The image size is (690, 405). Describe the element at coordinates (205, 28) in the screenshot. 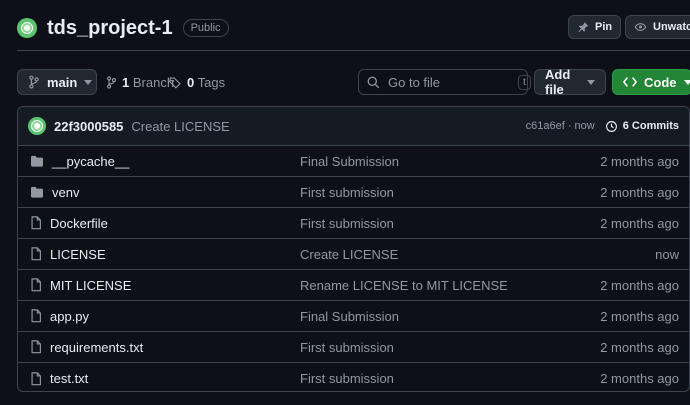

I see `visibility-badge: Public` at that location.